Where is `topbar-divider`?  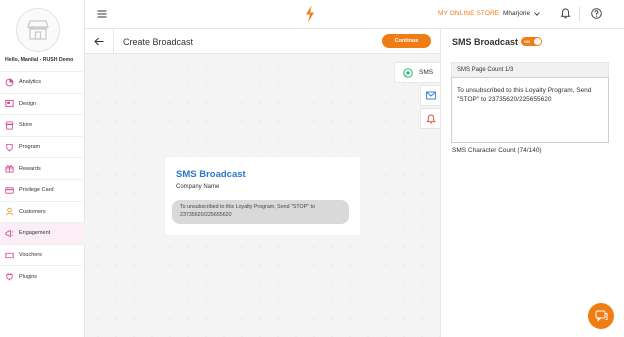 topbar-divider is located at coordinates (579, 14).